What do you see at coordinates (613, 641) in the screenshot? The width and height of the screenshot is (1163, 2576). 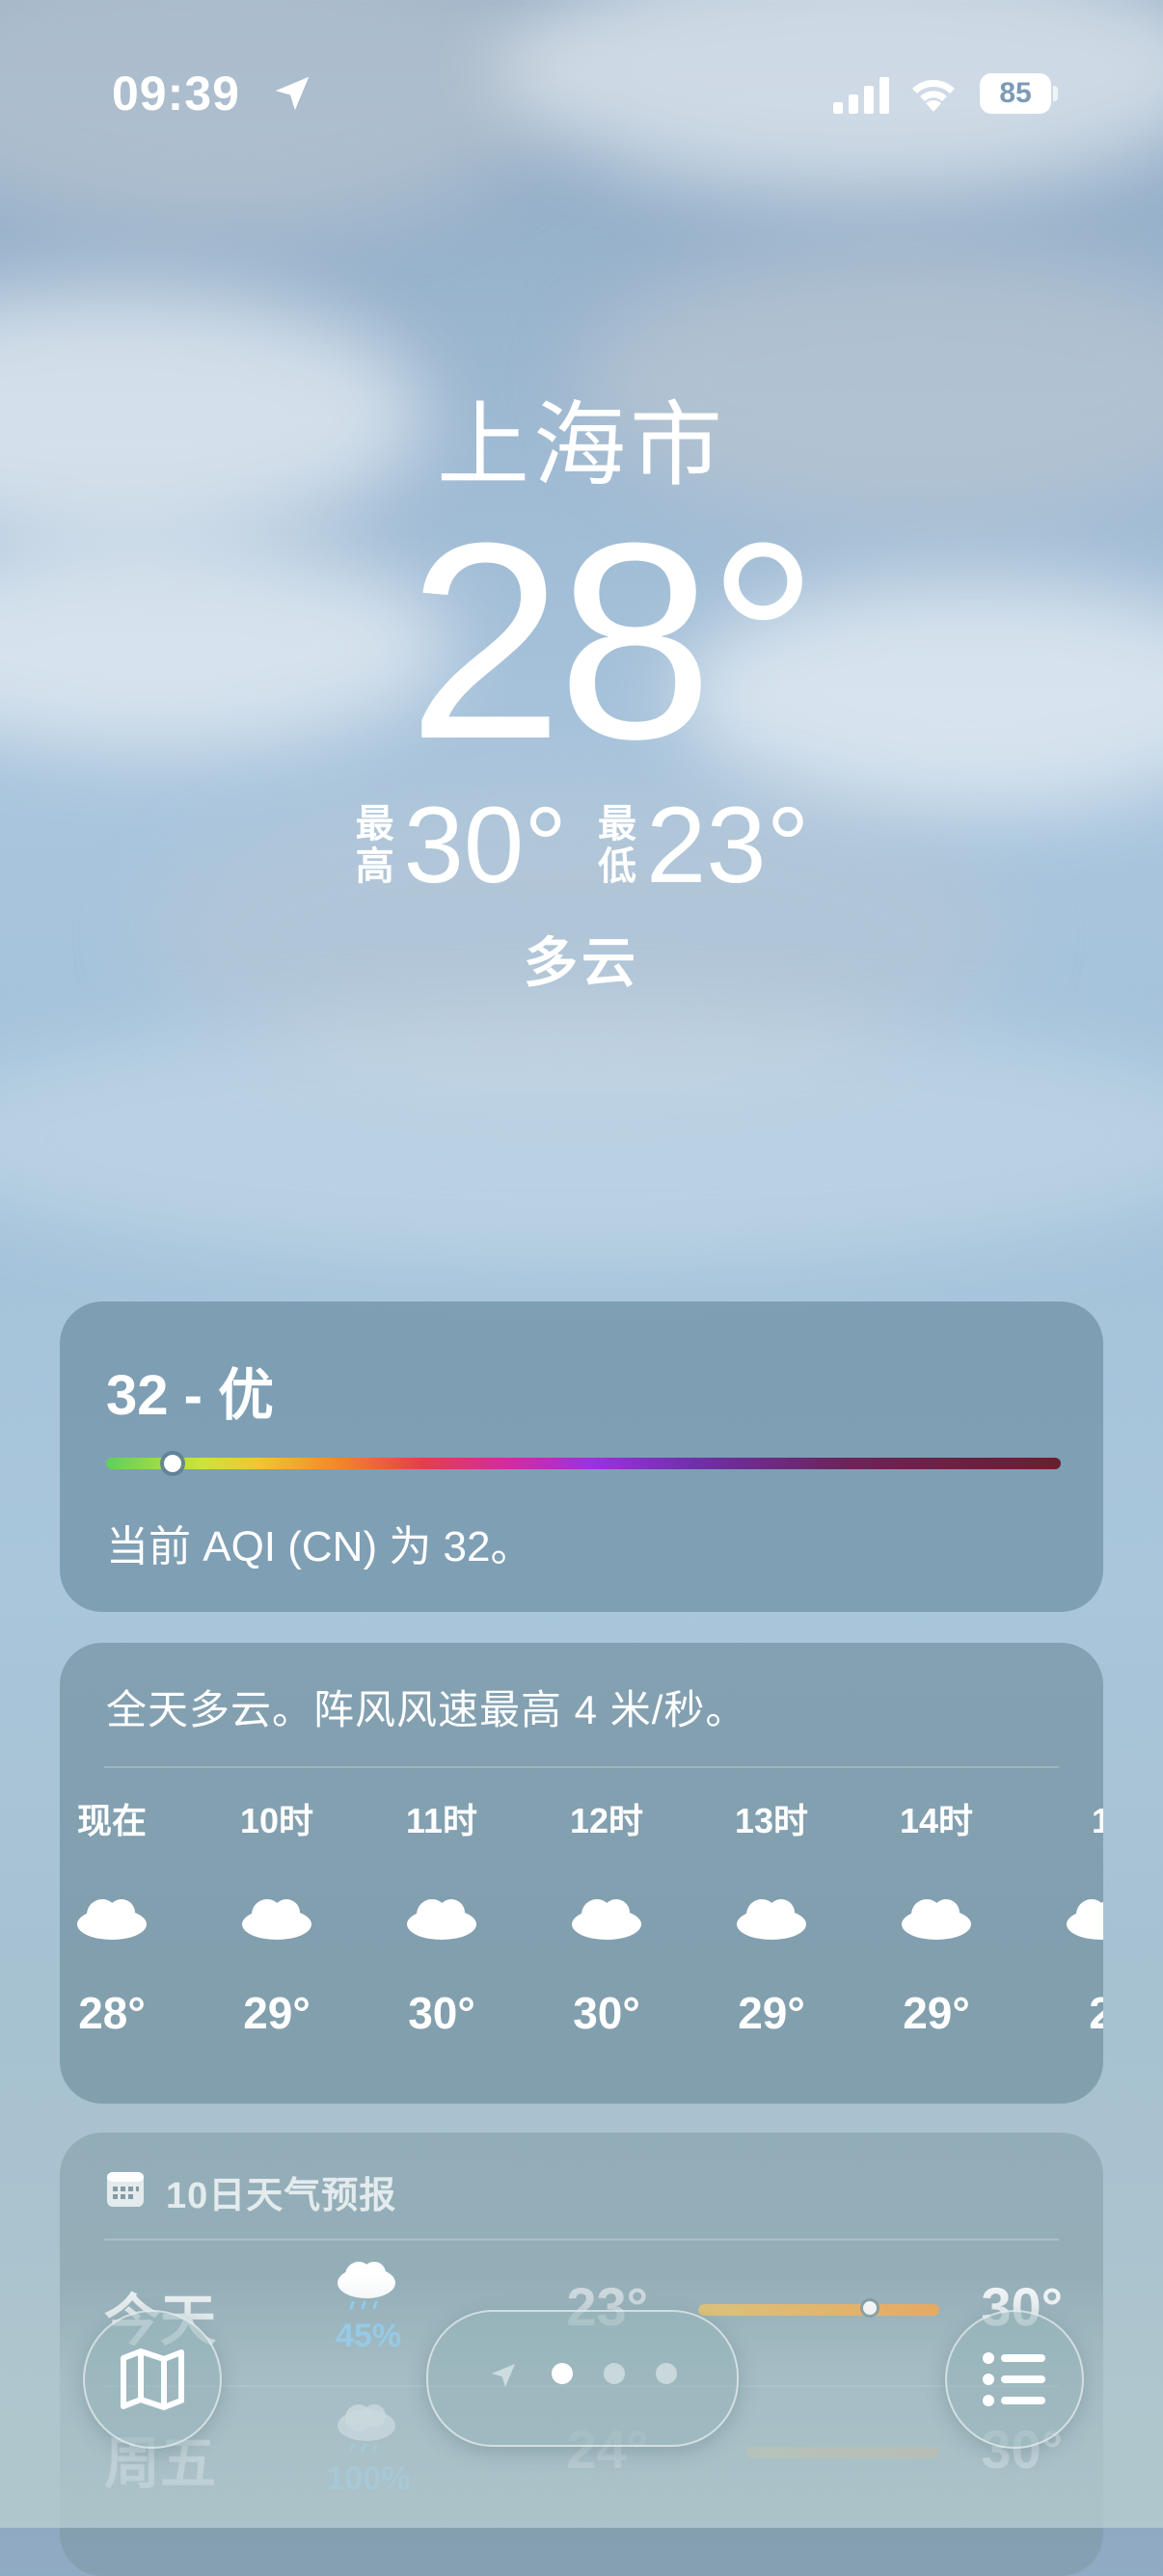 I see `current-temperature: 28°` at bounding box center [613, 641].